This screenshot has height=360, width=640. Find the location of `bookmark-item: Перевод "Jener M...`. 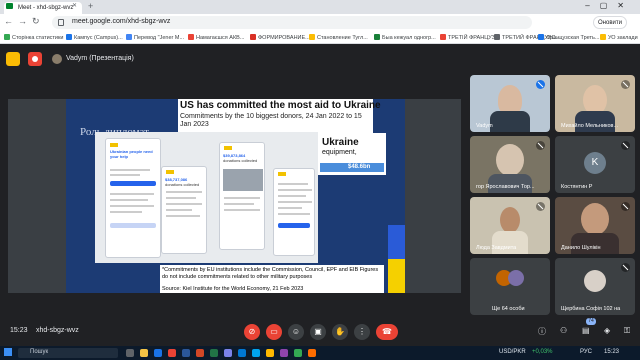

bookmark-item: Перевод "Jener M... is located at coordinates (155, 37).